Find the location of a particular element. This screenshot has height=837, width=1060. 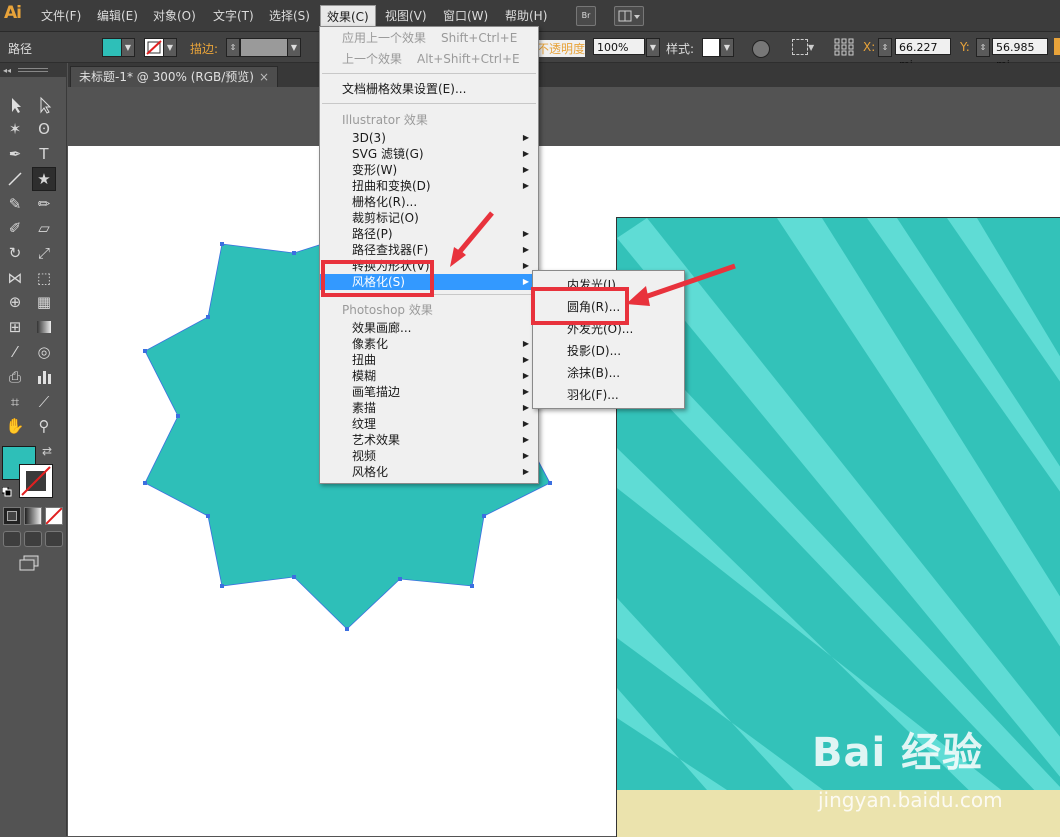

last-effect-item: 上一个效果 Alt+Shift+Ctrl+E is located at coordinates (429, 59).